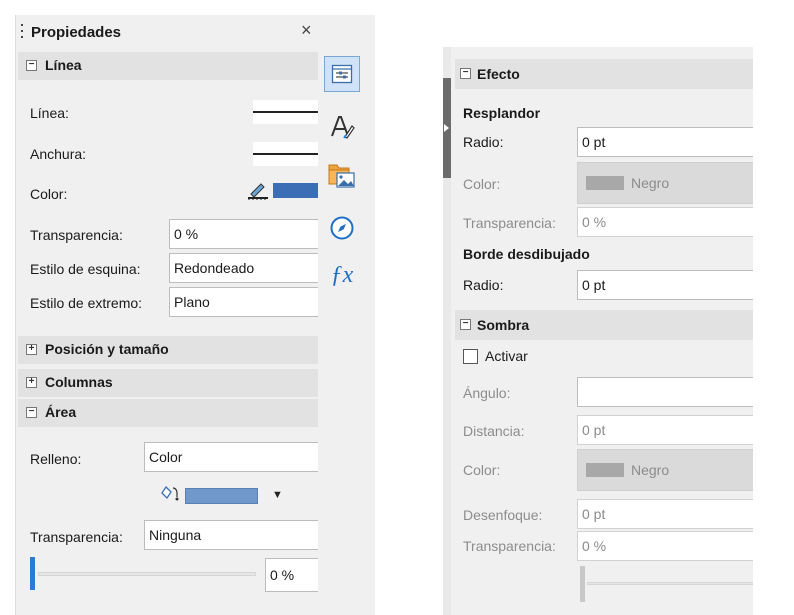 Image resolution: width=794 pixels, height=615 pixels. I want to click on line-style-preview, so click(285, 112).